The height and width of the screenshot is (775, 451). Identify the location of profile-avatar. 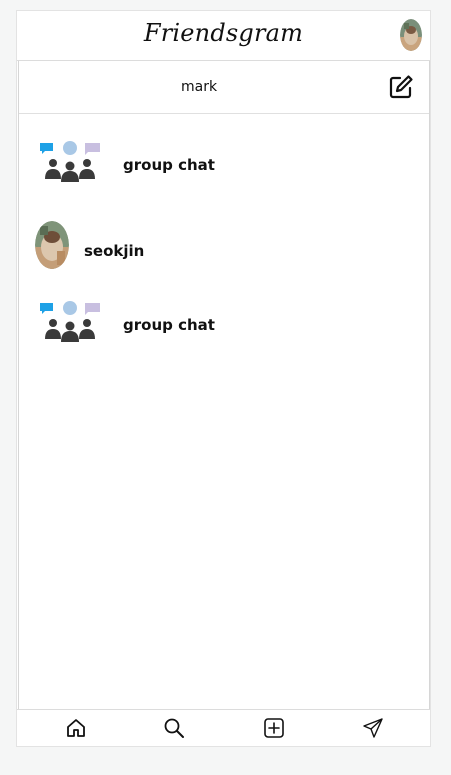
(411, 35).